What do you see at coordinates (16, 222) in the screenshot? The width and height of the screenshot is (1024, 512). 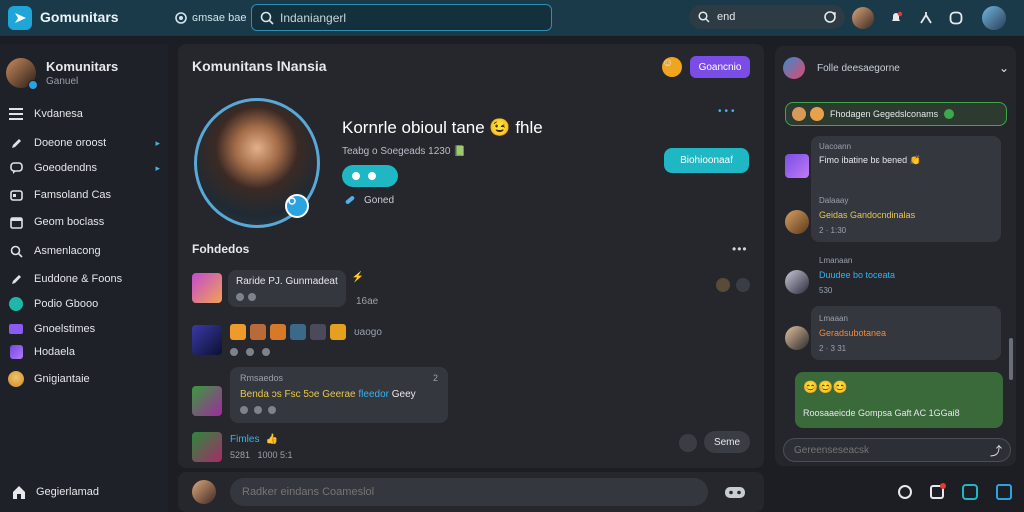 I see `calendar-icon` at bounding box center [16, 222].